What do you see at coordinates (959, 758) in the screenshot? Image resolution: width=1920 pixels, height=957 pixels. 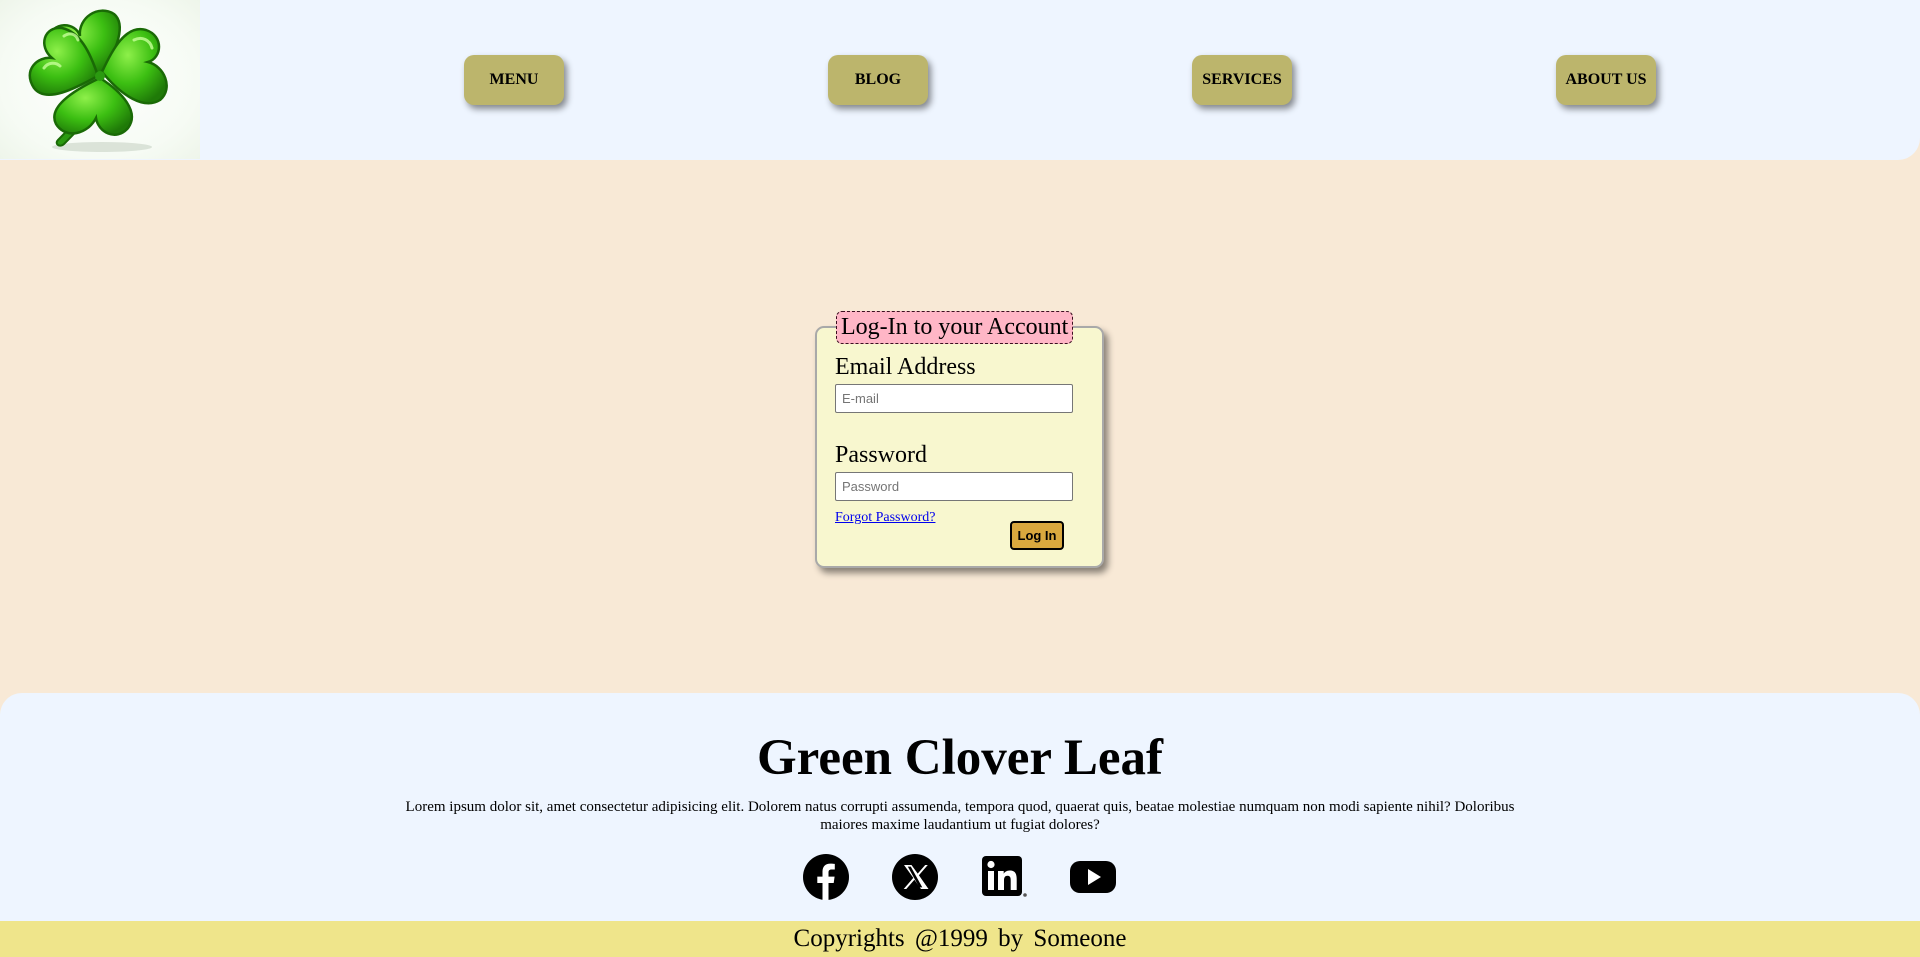 I see `footer-brand-title: Green Clover Leaf` at bounding box center [959, 758].